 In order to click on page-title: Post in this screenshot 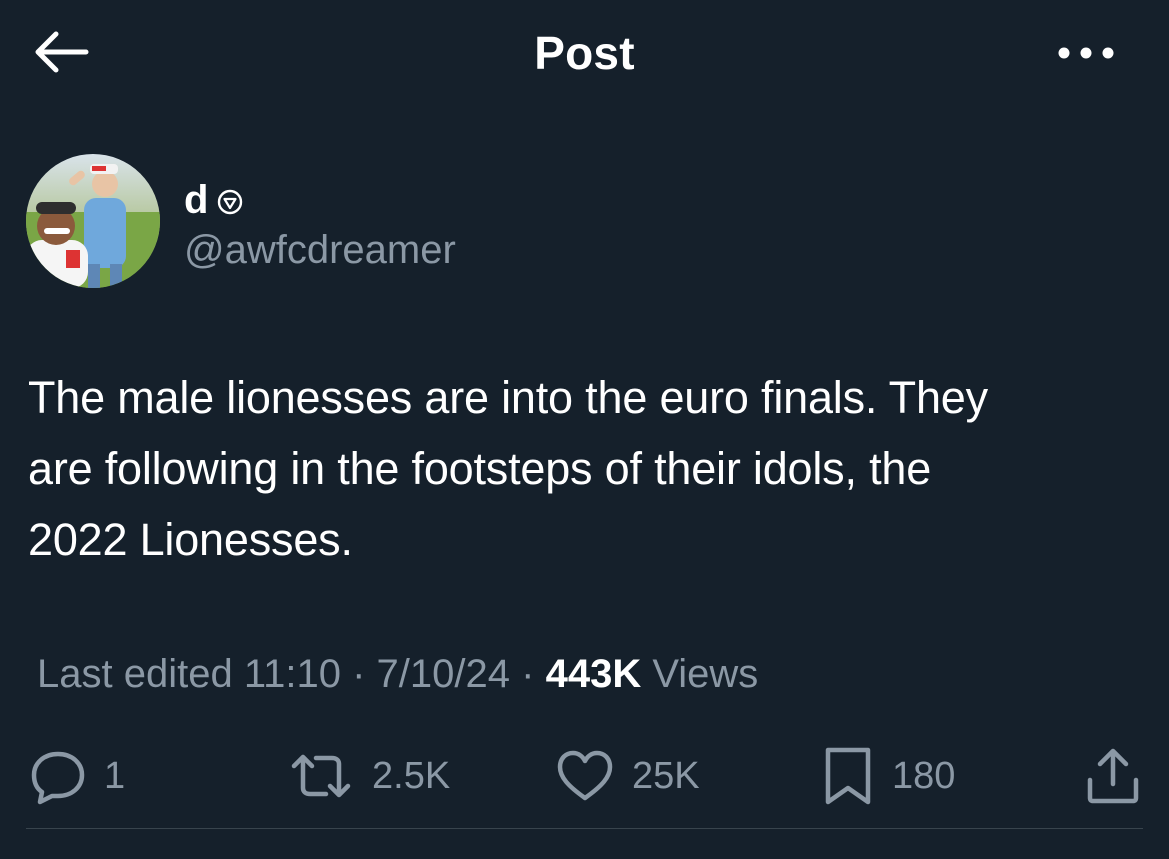, I will do `click(584, 53)`.